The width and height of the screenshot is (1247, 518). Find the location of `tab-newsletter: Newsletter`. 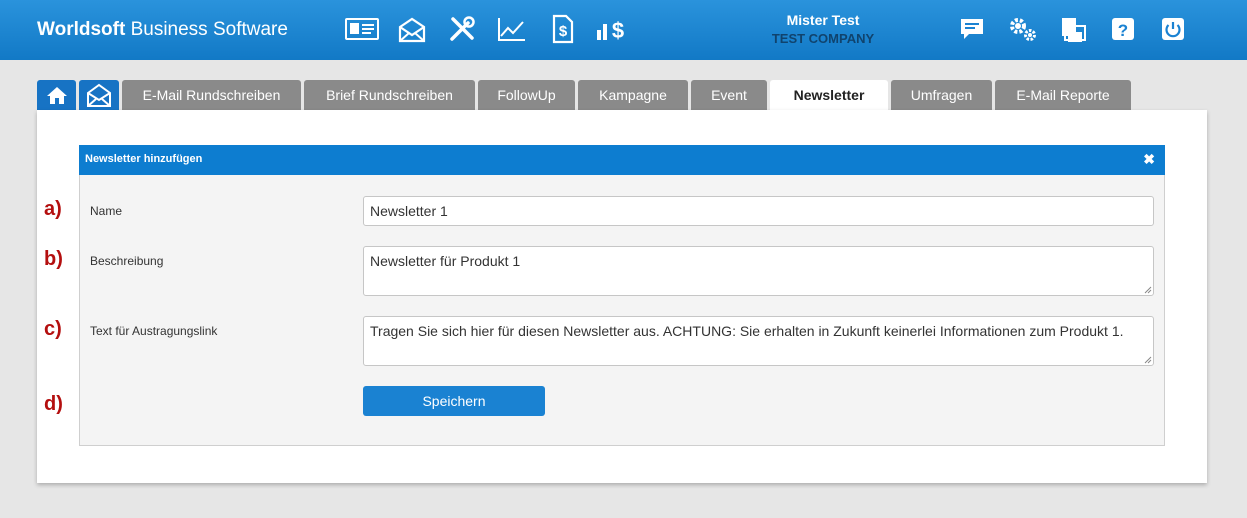

tab-newsletter: Newsletter is located at coordinates (829, 95).